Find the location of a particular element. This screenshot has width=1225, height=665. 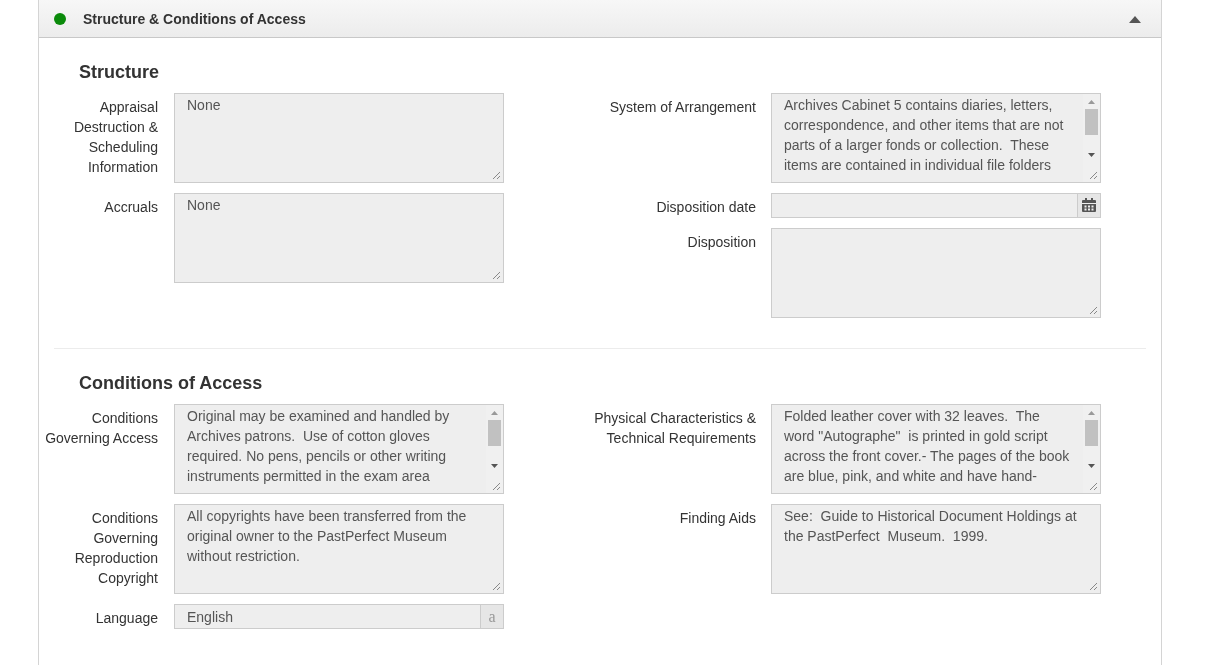

caret-icon is located at coordinates (1135, 19).